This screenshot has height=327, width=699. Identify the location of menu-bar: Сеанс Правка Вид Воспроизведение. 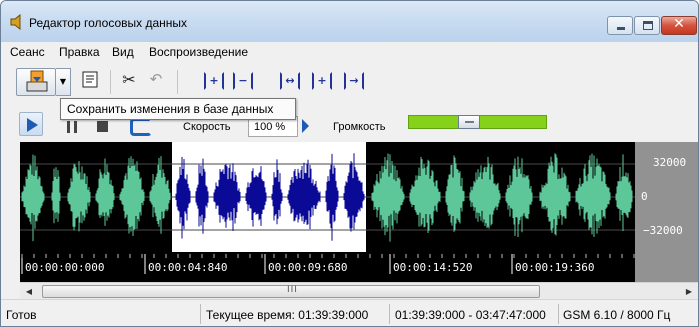
(349, 52).